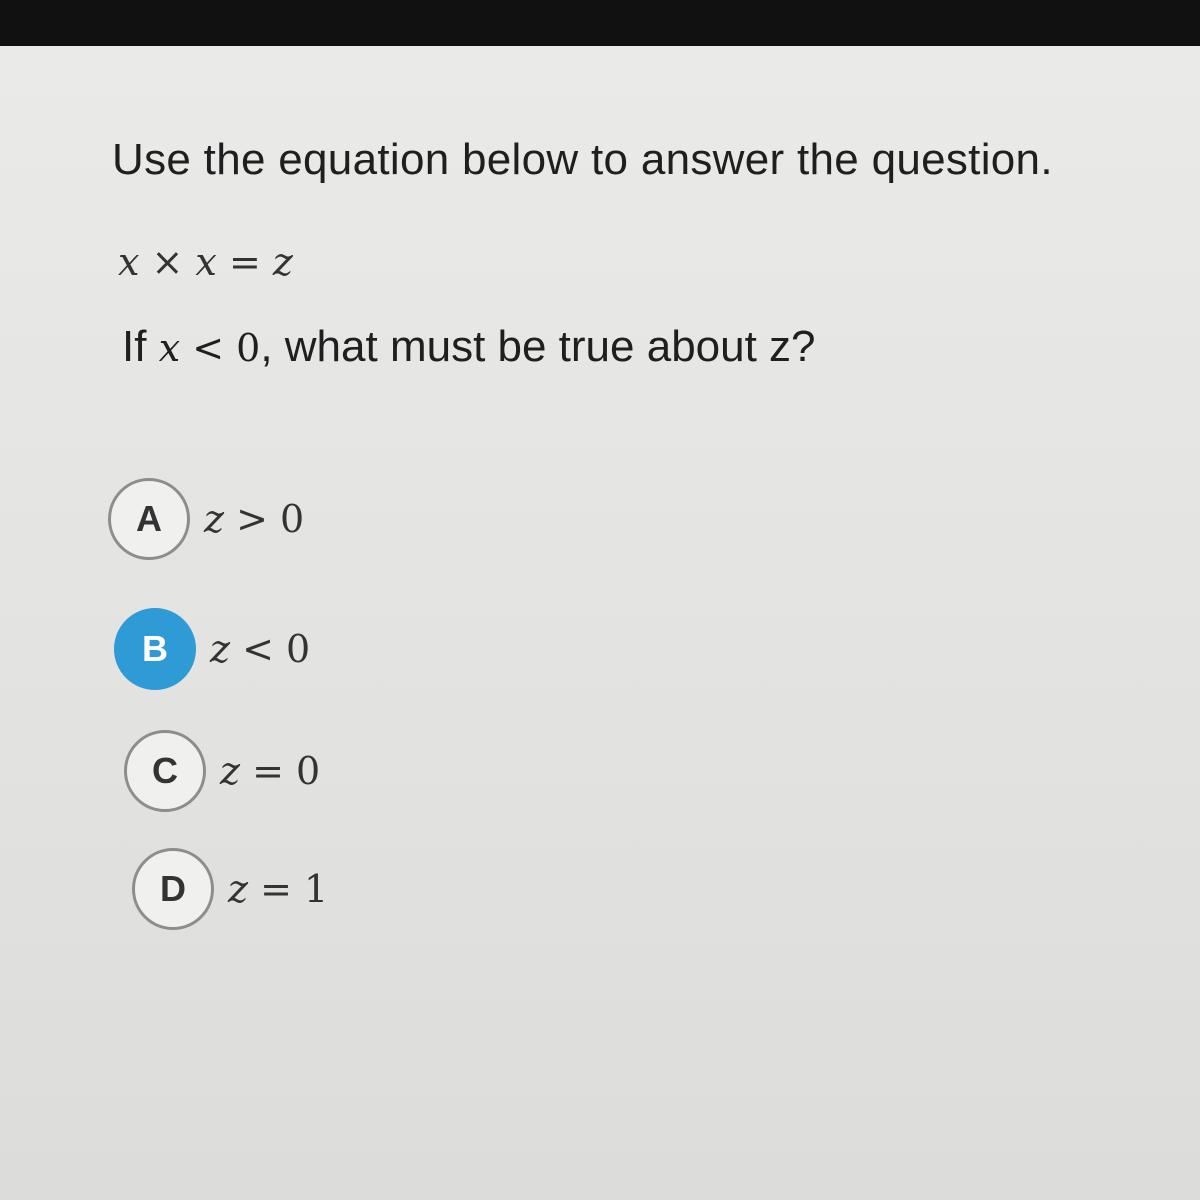 Image resolution: width=1200 pixels, height=1200 pixels. I want to click on condition-rest: < 0, so click(226, 348).